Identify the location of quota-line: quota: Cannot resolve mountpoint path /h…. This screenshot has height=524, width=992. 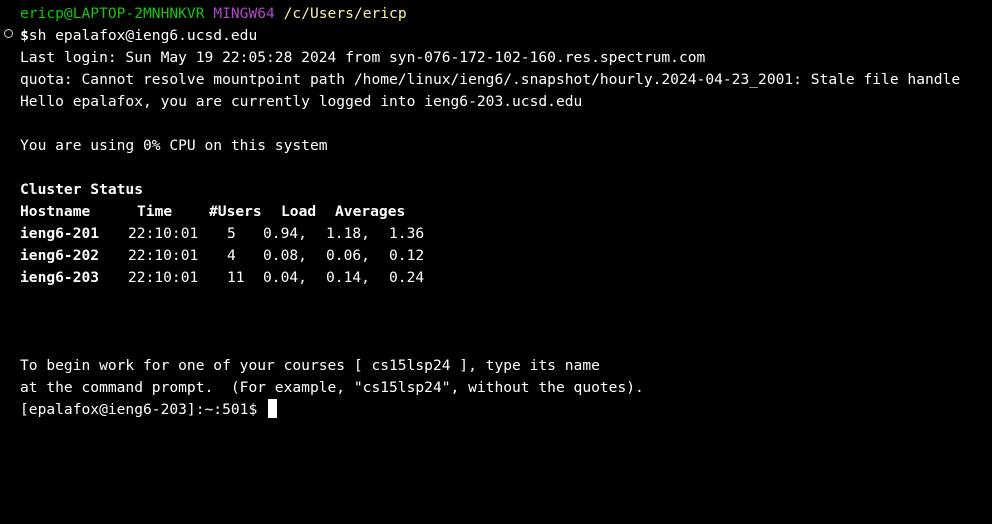
(490, 79).